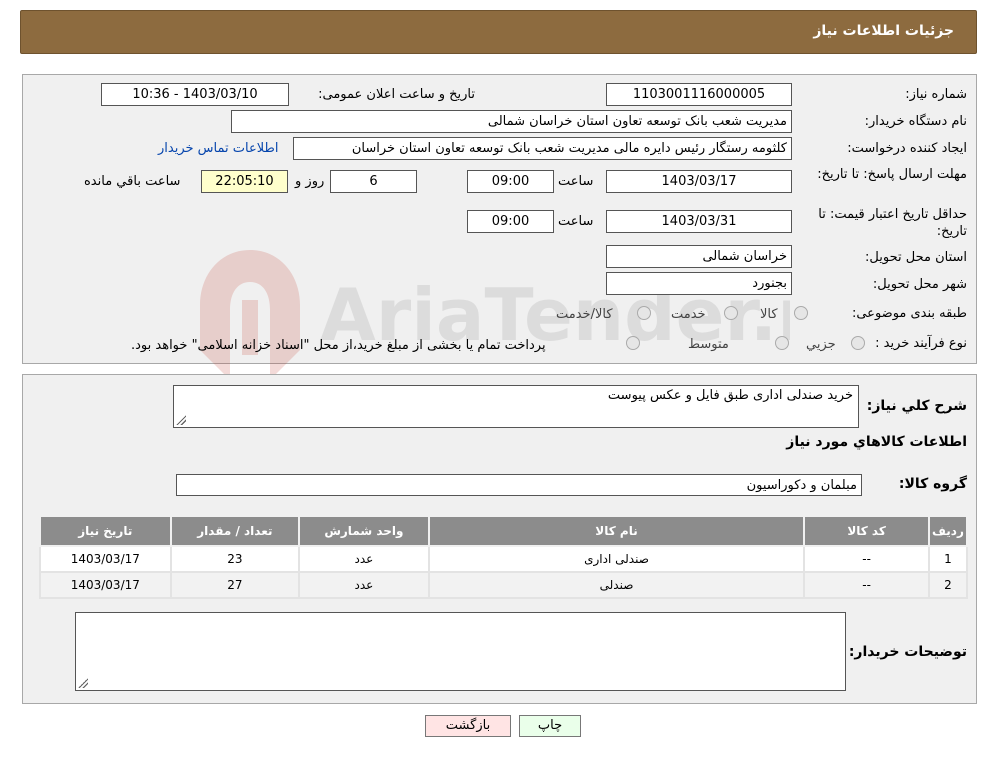  What do you see at coordinates (699, 221) in the screenshot?
I see `validity-date-field: 1403/03/31` at bounding box center [699, 221].